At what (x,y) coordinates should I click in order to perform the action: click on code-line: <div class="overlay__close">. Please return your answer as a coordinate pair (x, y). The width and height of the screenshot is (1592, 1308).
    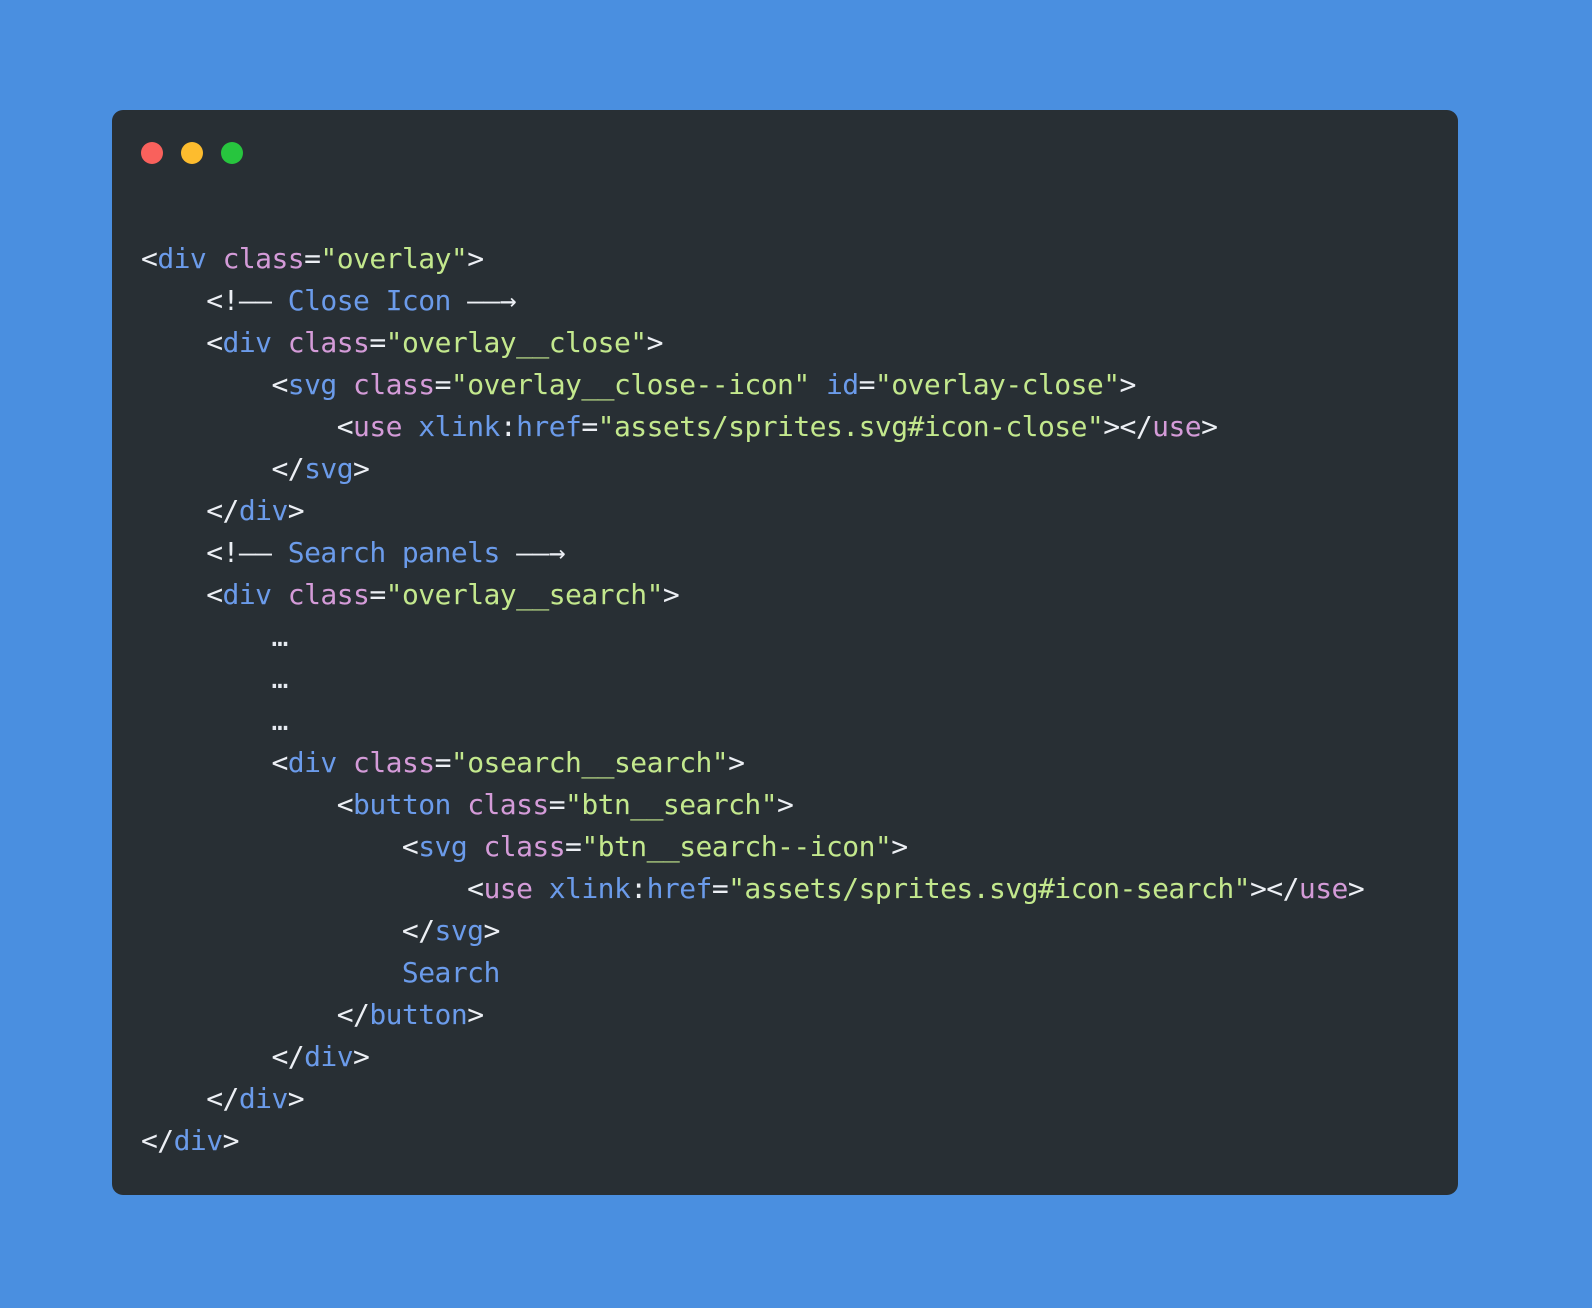
    Looking at the image, I should click on (794, 343).